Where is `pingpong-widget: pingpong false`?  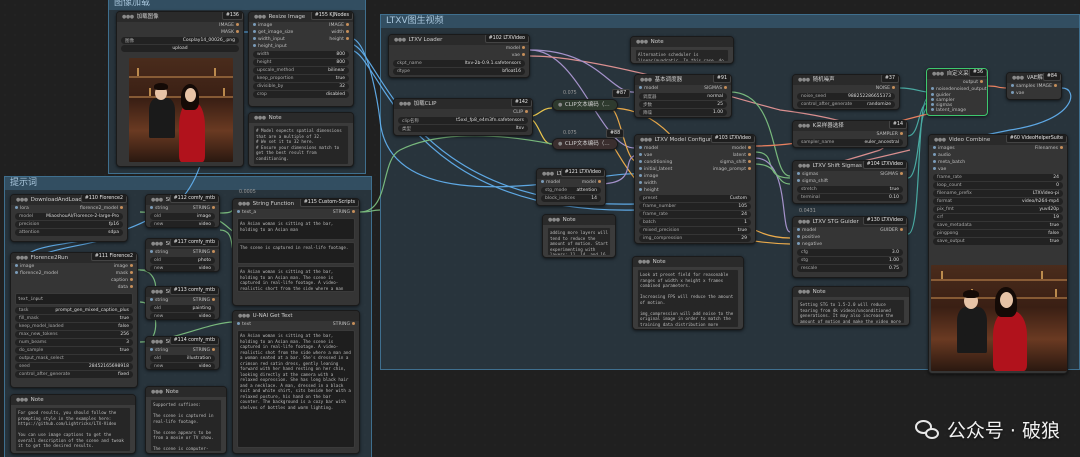
pingpong-widget: pingpong false is located at coordinates (998, 233).